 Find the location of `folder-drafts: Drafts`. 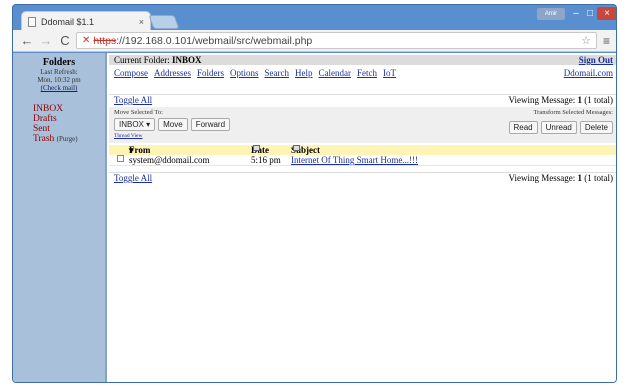

folder-drafts: Drafts is located at coordinates (69, 119).